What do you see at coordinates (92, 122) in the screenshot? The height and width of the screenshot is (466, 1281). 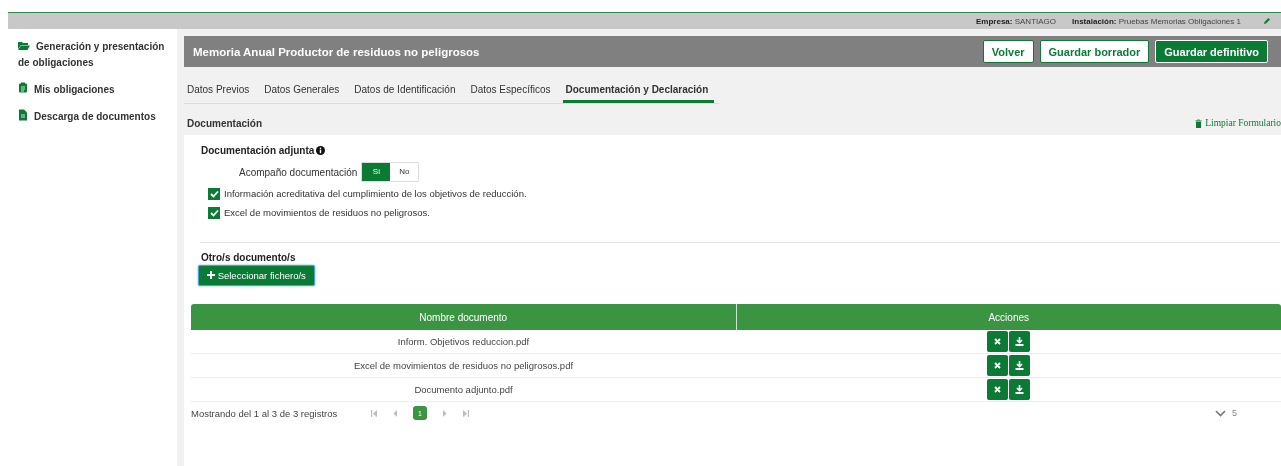 I see `sidebar-item: Descarga de documentos` at bounding box center [92, 122].